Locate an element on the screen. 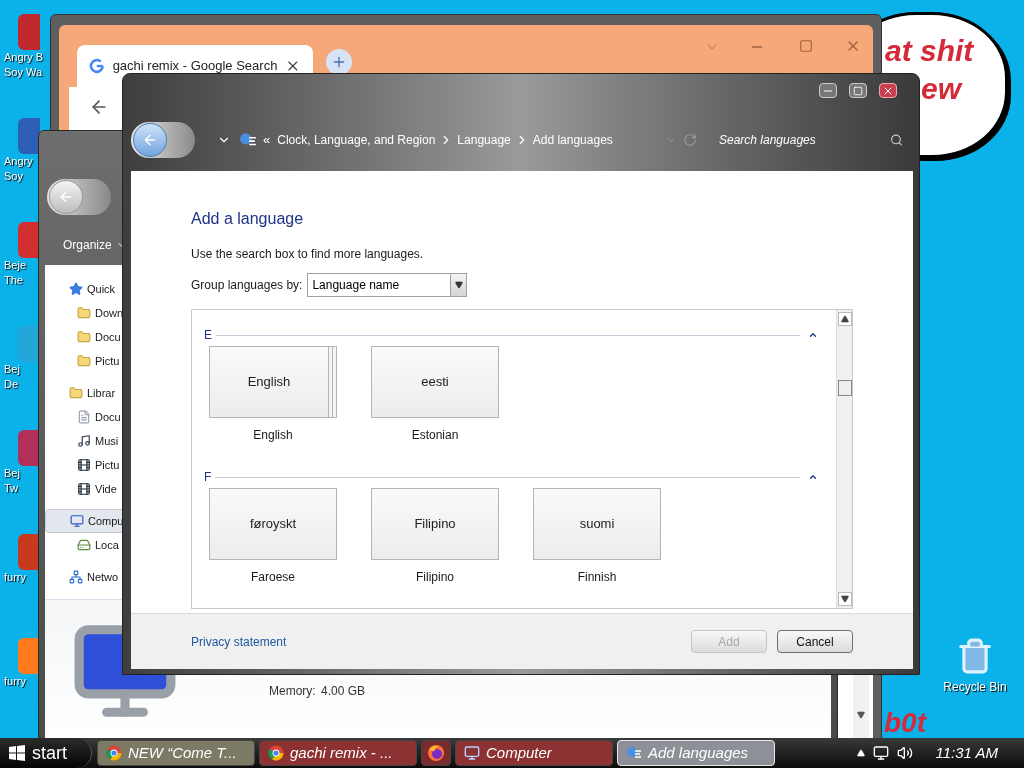 The height and width of the screenshot is (768, 1024). icon-label: Angry is located at coordinates (18, 161).